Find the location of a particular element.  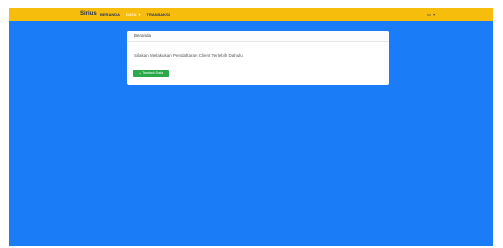

card-title: Beranda is located at coordinates (143, 35).